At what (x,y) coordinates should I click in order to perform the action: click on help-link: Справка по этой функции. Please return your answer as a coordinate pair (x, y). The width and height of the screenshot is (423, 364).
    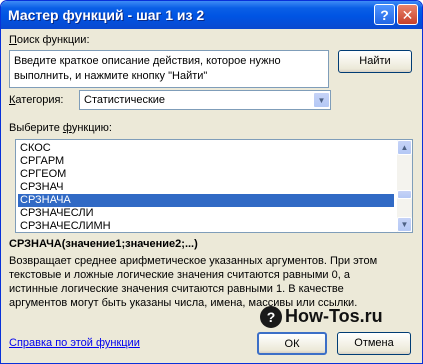
    Looking at the image, I should click on (74, 343).